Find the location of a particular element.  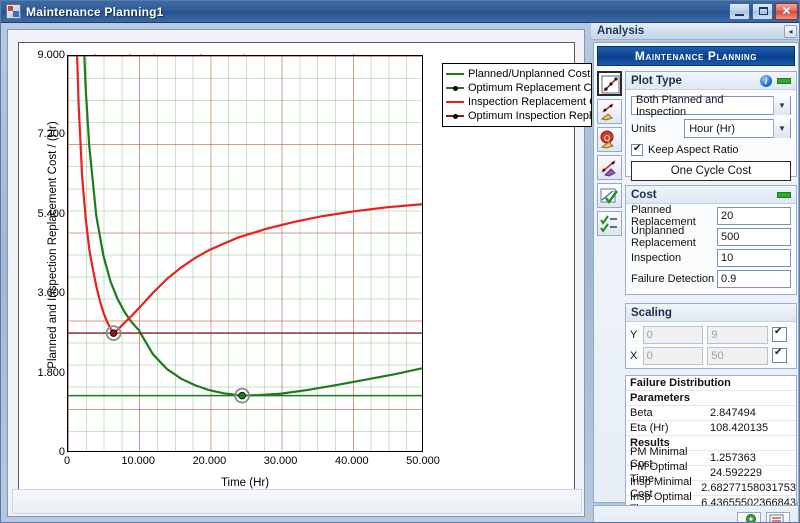

cost-input: 10 is located at coordinates (754, 258).